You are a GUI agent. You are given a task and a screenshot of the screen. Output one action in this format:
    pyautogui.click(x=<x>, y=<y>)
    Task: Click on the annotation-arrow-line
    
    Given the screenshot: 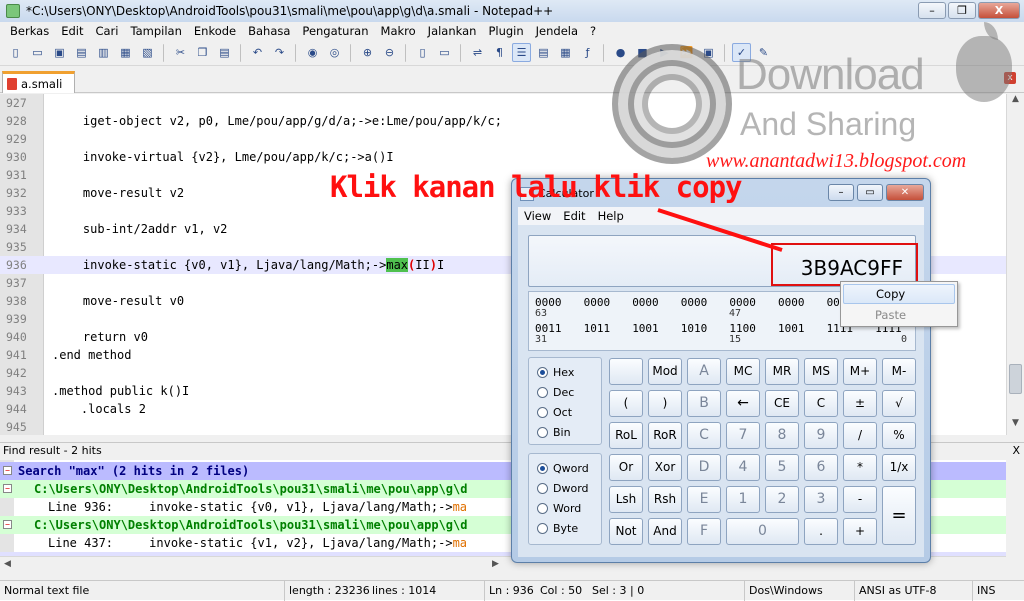 What is the action you would take?
    pyautogui.click(x=720, y=230)
    